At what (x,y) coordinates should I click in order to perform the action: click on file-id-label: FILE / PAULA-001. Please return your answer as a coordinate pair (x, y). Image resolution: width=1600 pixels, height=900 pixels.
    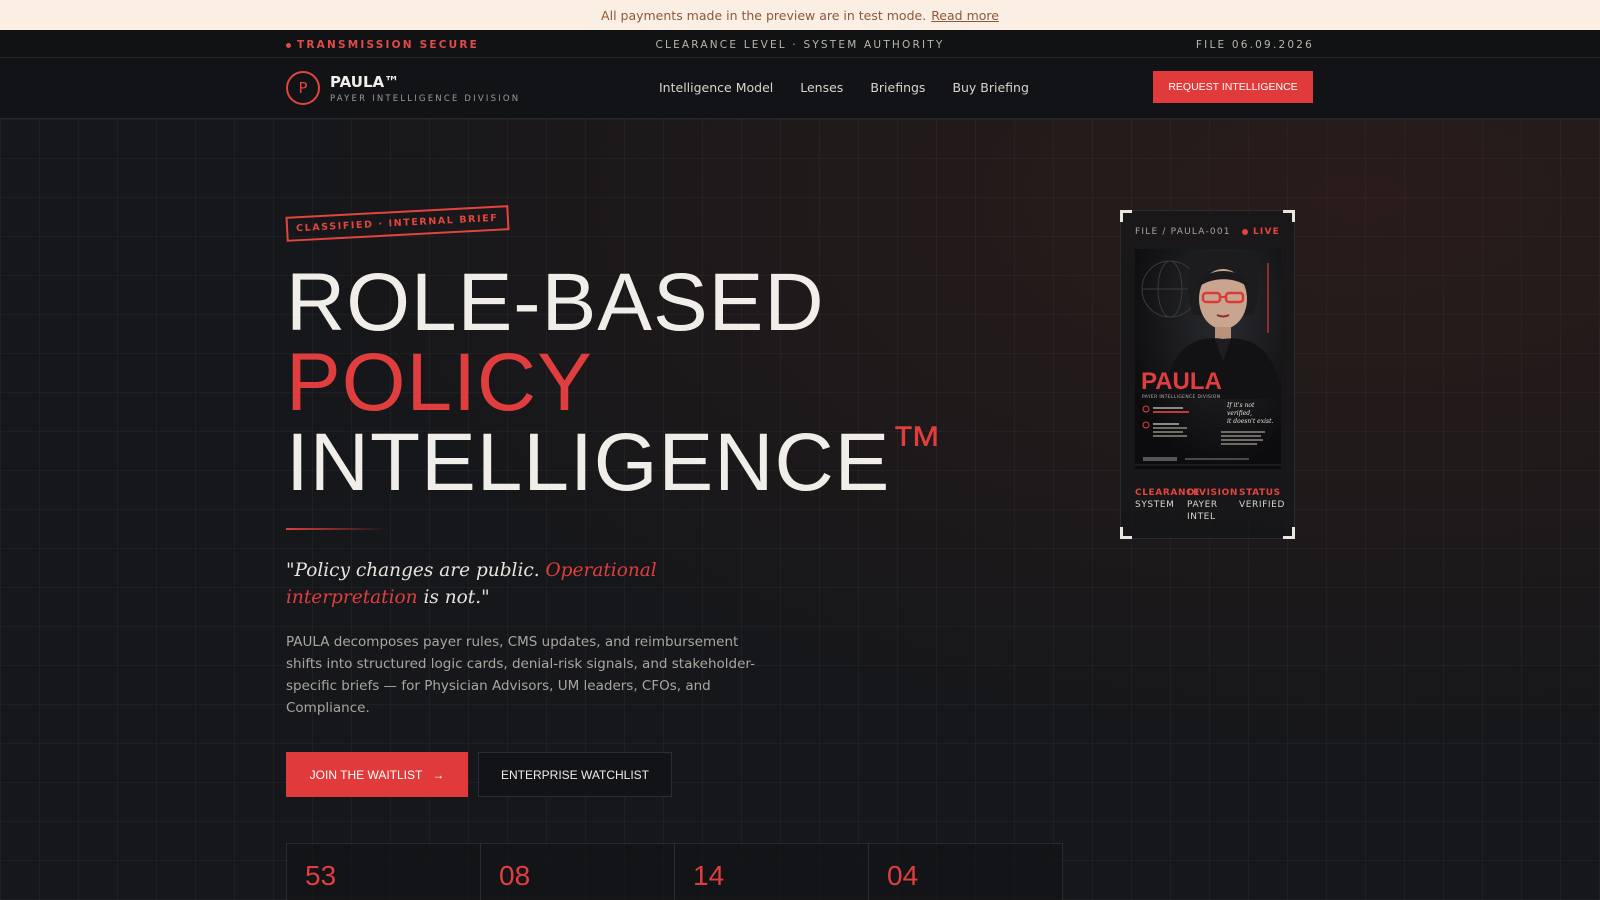
    Looking at the image, I should click on (1183, 232).